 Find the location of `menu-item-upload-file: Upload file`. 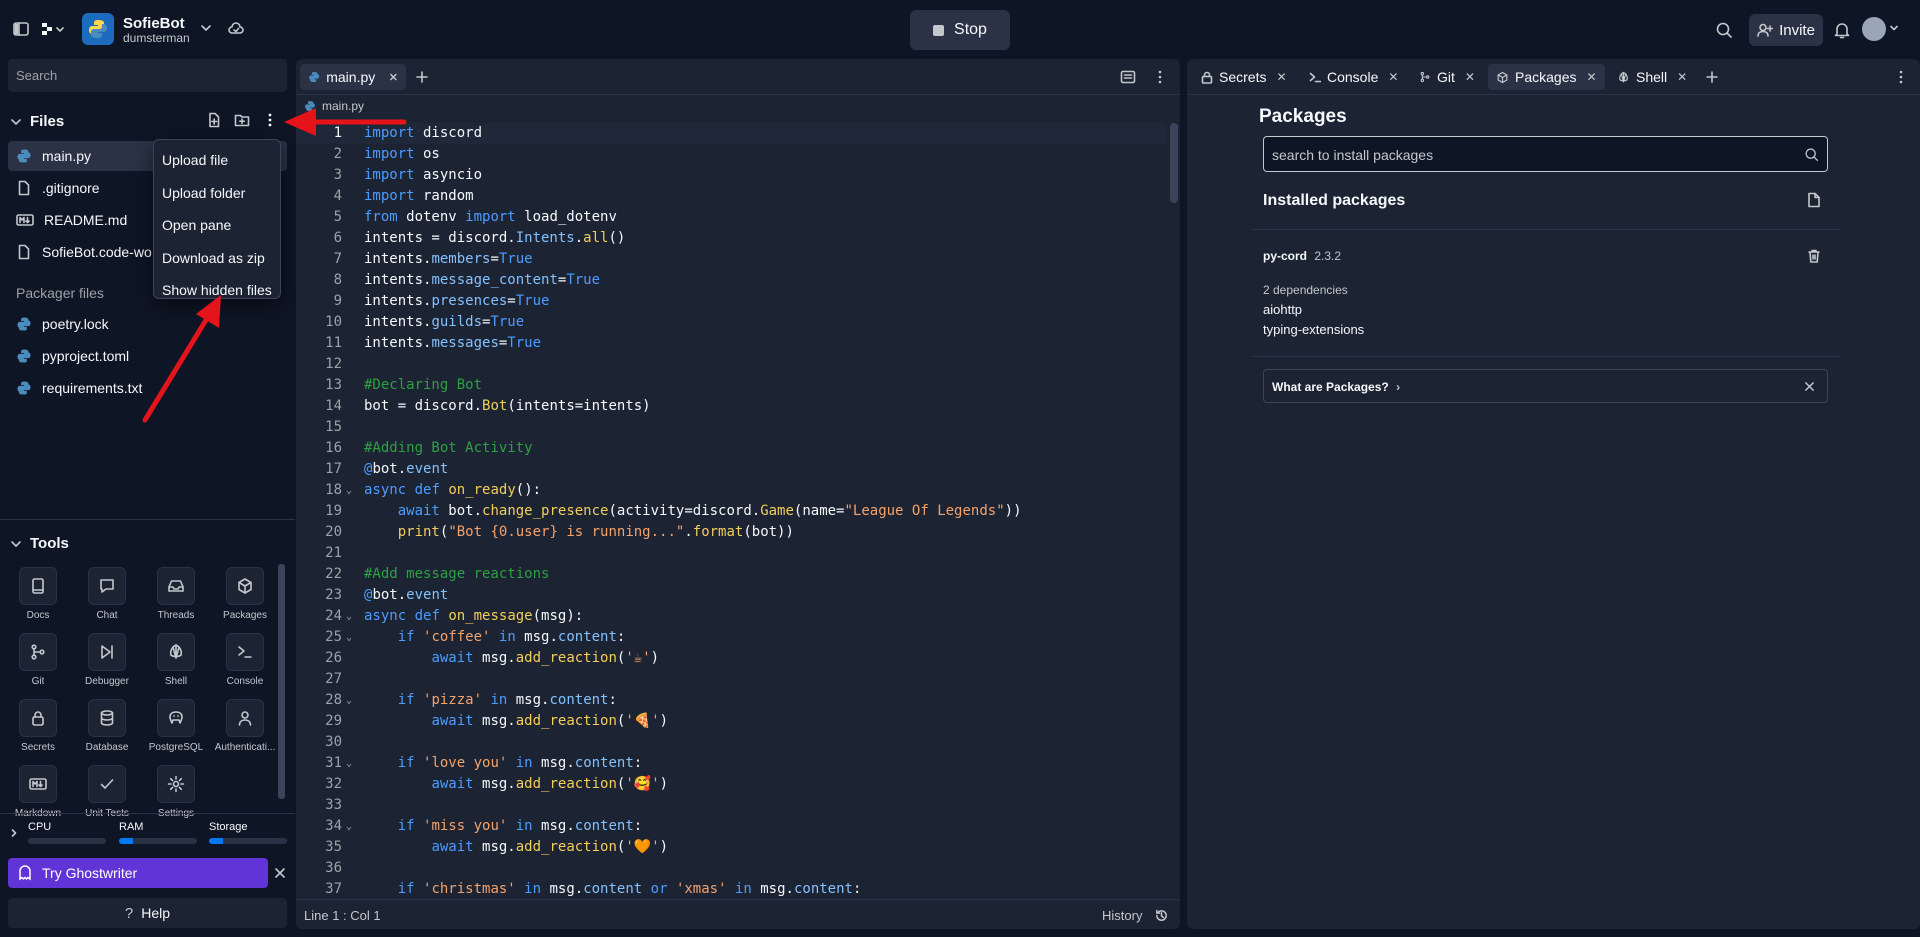

menu-item-upload-file: Upload file is located at coordinates (217, 160).